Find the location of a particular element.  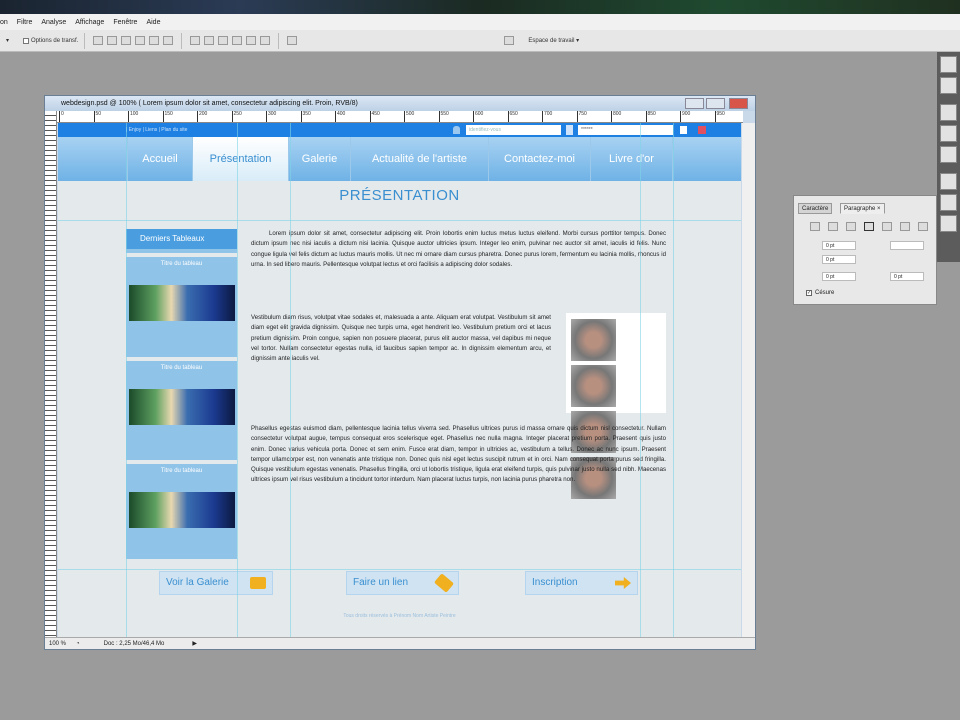

nav-presentation: Présentation is located at coordinates (241, 159).